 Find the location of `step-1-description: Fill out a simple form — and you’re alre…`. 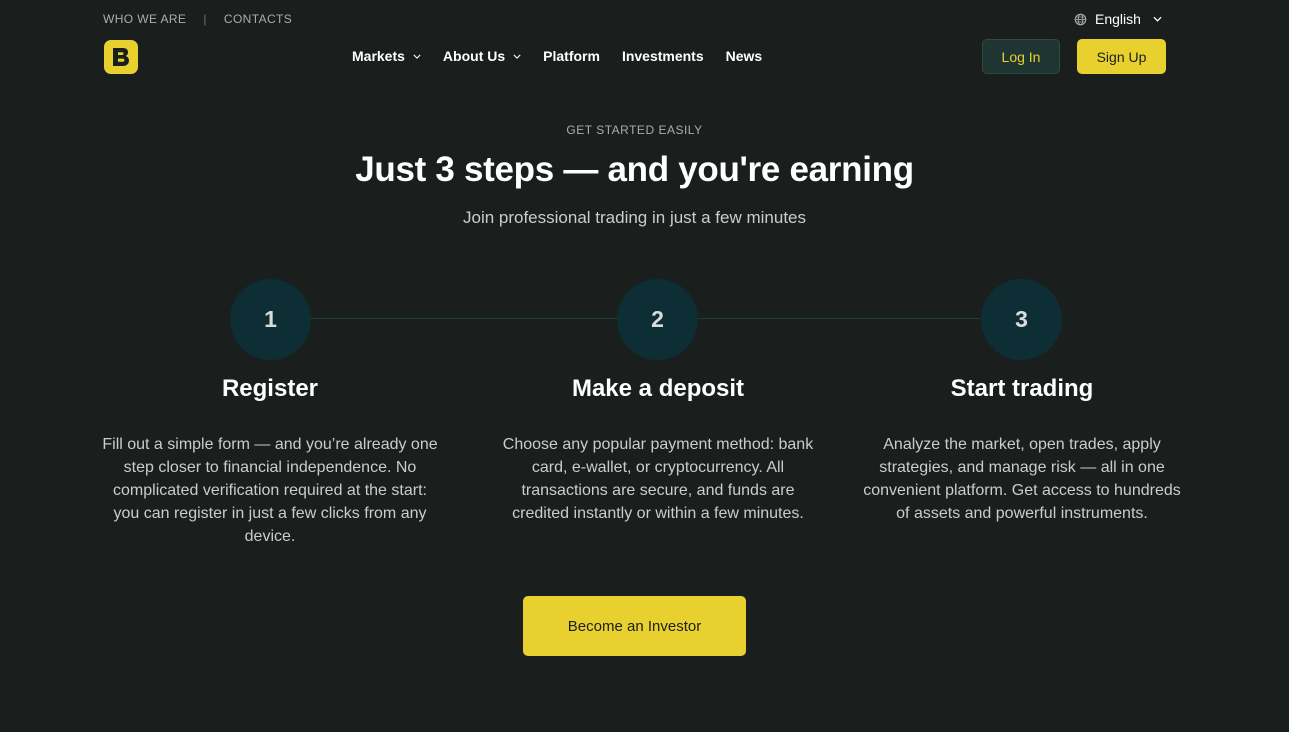

step-1-description: Fill out a simple form — and you’re alre… is located at coordinates (270, 490).